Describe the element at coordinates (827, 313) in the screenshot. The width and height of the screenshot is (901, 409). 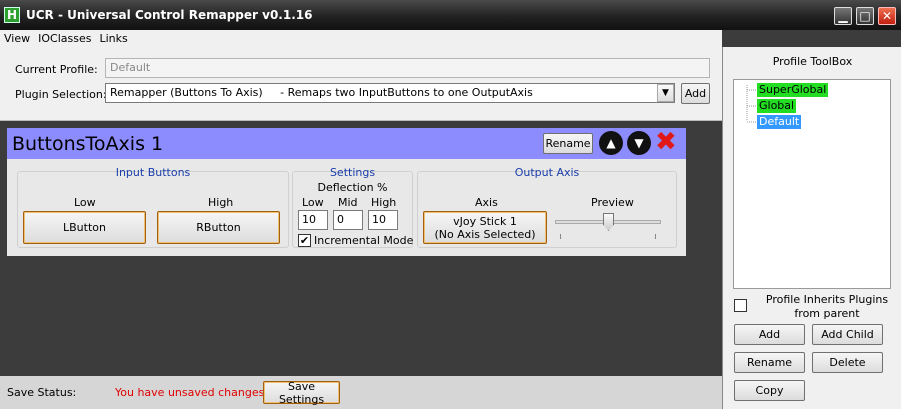
I see `inherit-label-line2: from parent` at that location.